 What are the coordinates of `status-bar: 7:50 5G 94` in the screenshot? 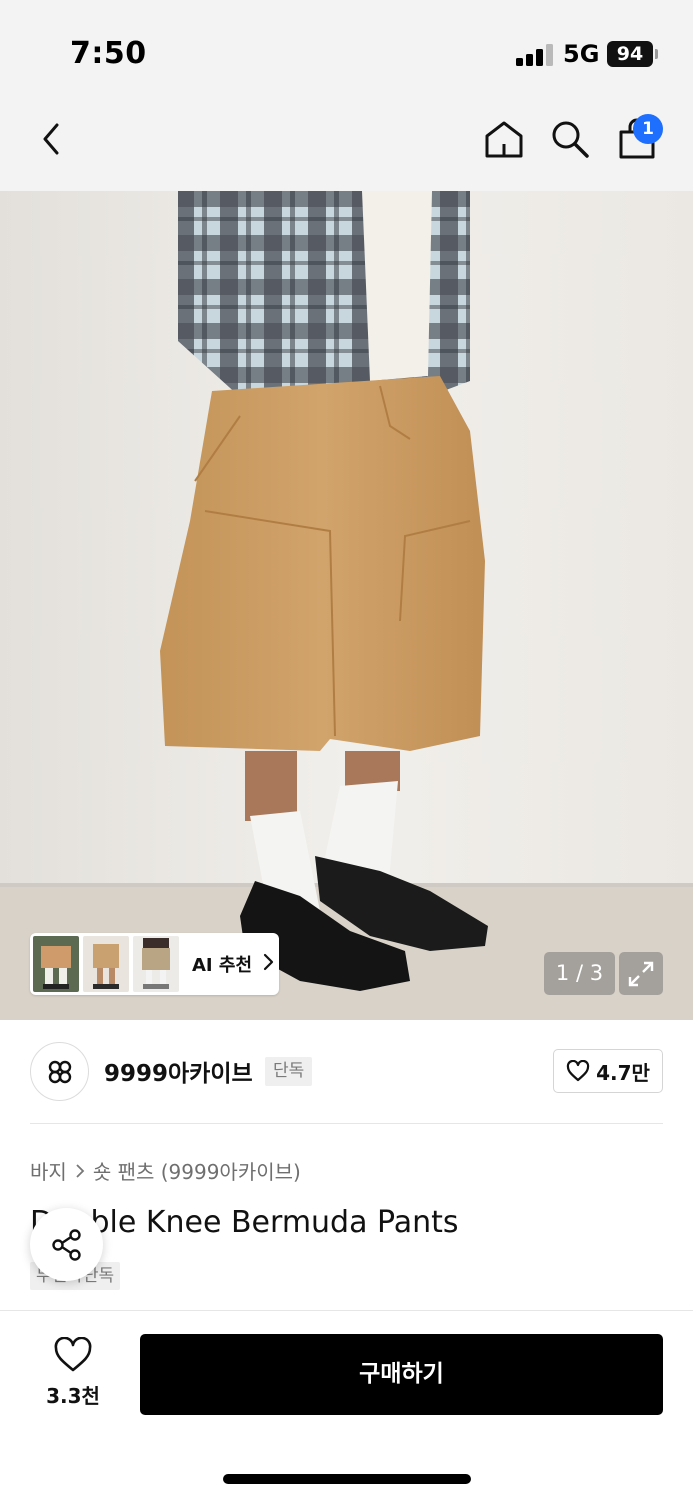 It's located at (346, 47).